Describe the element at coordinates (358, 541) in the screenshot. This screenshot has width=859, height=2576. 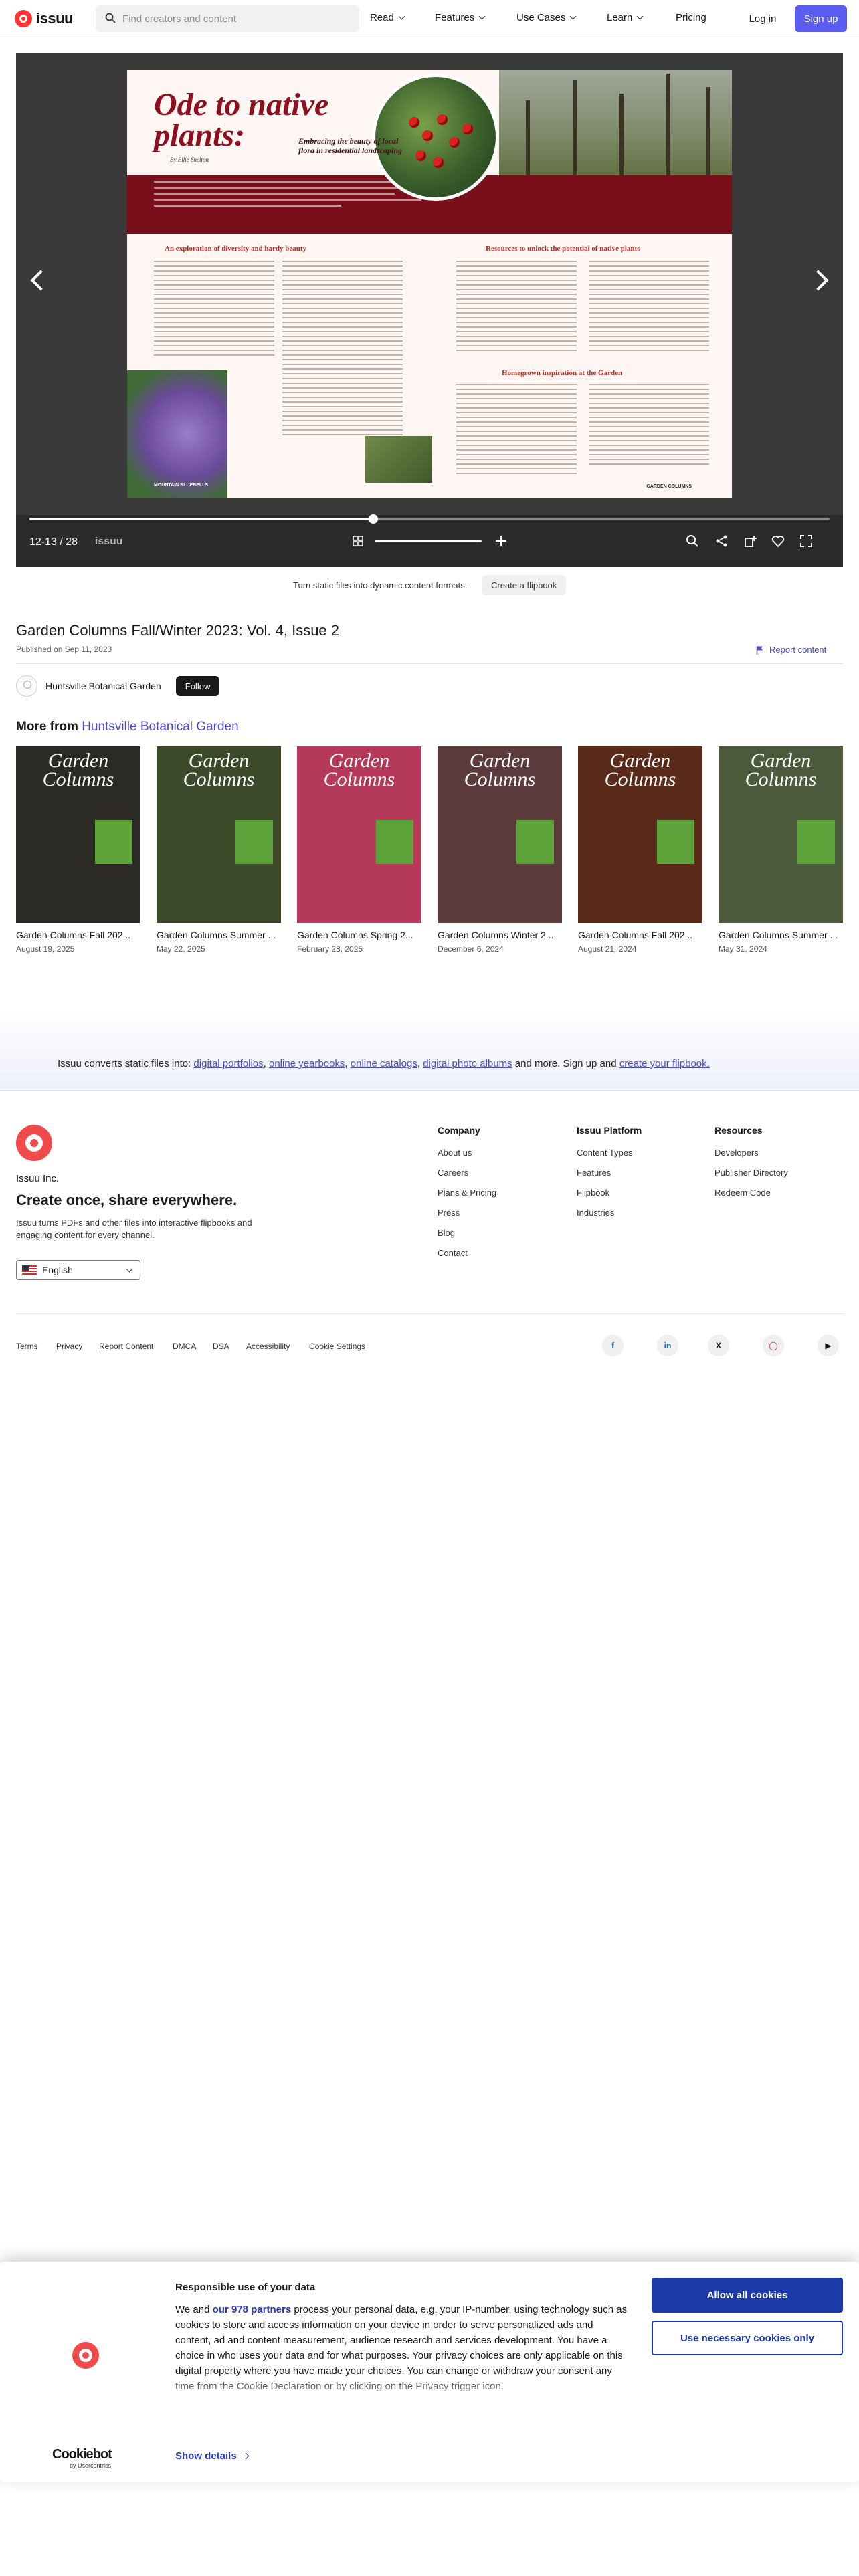
I see `grid-view-icon` at that location.